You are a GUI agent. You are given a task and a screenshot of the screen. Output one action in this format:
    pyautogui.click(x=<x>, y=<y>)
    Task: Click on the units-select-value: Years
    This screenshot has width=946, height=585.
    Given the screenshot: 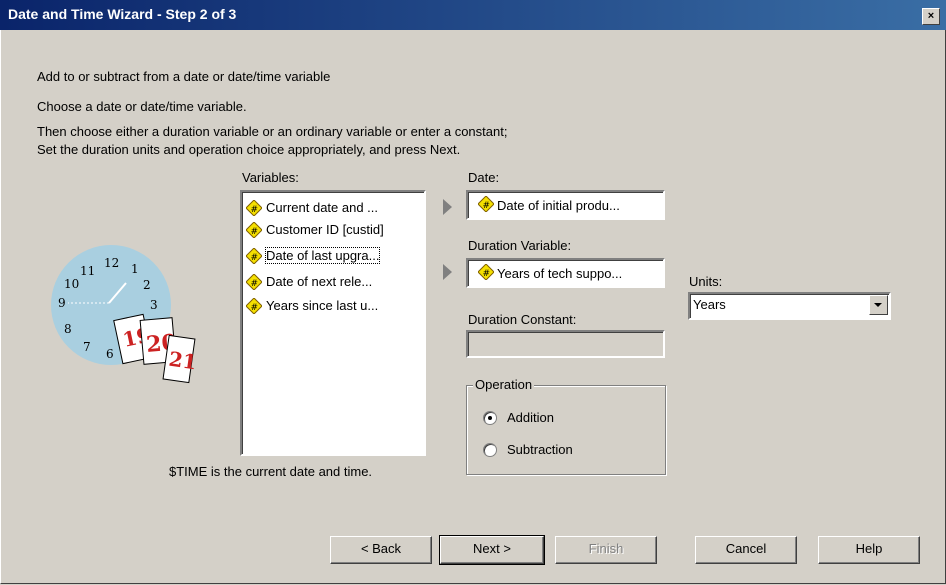 What is the action you would take?
    pyautogui.click(x=709, y=304)
    